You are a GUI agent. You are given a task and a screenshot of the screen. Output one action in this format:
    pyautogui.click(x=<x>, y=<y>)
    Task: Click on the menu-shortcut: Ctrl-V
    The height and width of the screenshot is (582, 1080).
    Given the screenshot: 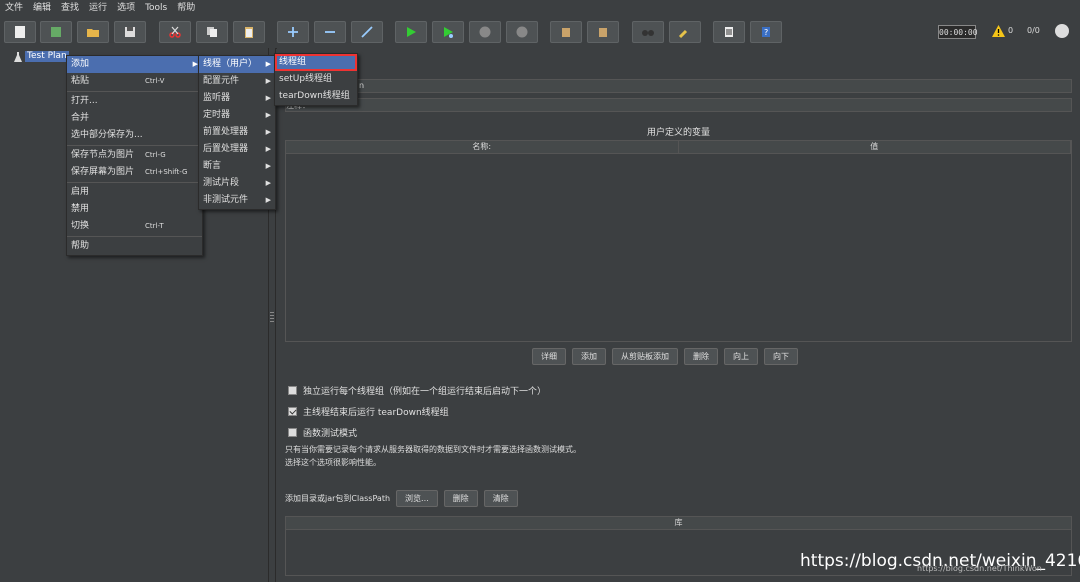 What is the action you would take?
    pyautogui.click(x=155, y=81)
    